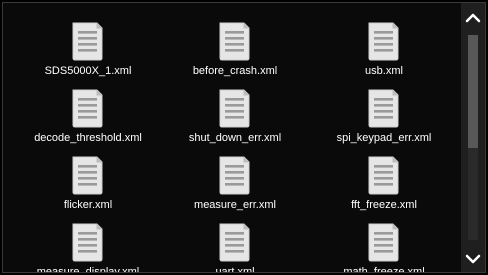  What do you see at coordinates (88, 138) in the screenshot?
I see `file-name-label: decode_threshold.xml` at bounding box center [88, 138].